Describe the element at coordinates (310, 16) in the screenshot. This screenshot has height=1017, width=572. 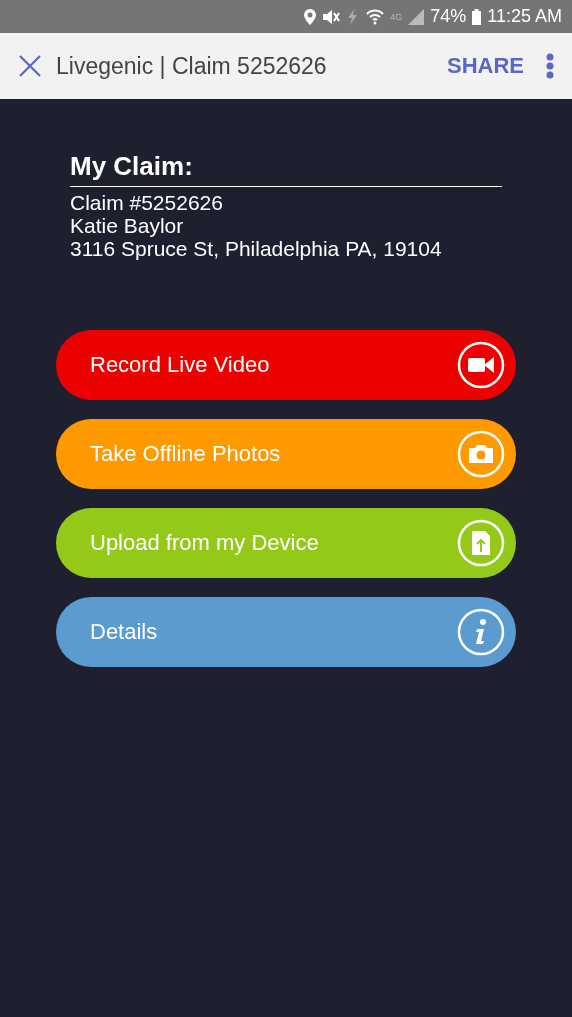
I see `location-icon` at that location.